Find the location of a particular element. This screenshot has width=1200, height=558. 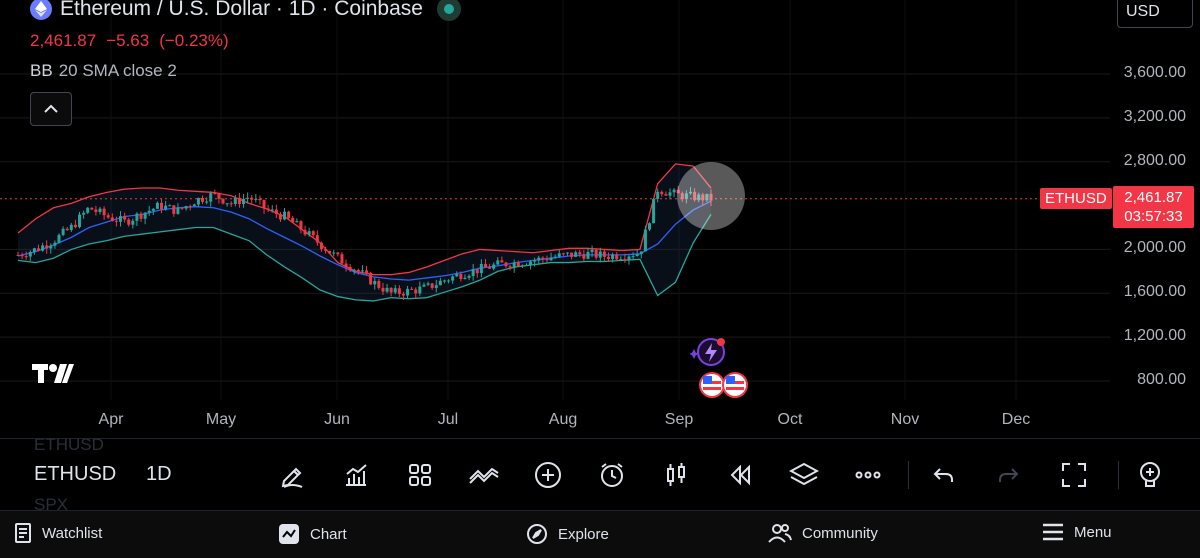

currency-select: USD is located at coordinates (1155, 14).